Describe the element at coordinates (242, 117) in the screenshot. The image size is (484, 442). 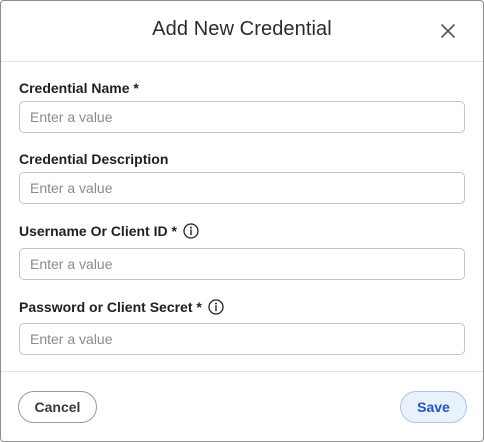
I see `credential-name-input` at that location.